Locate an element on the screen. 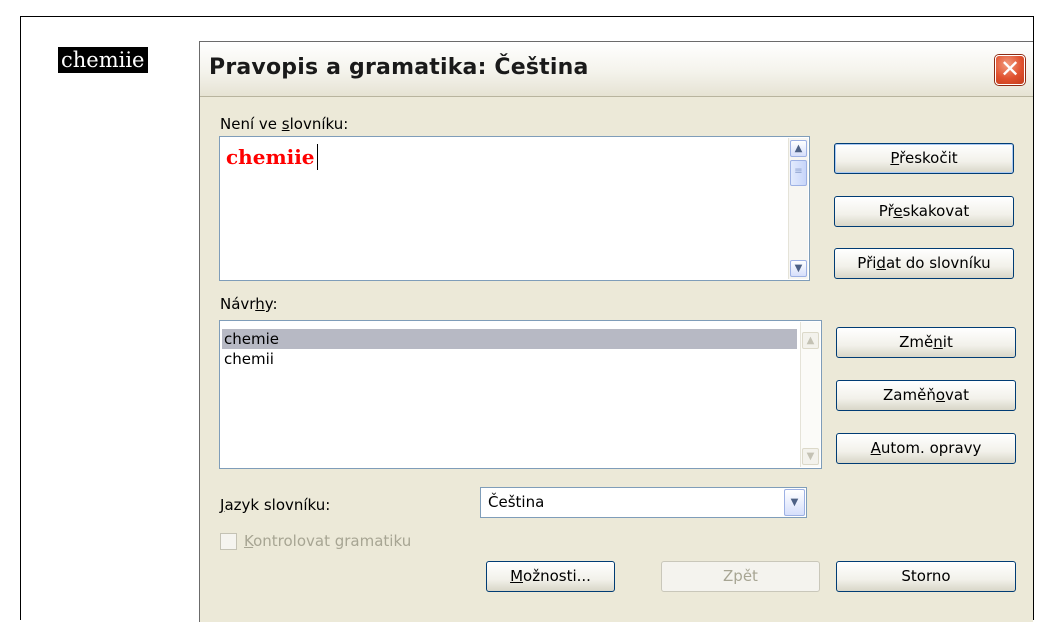  document-selected-word: chemiie is located at coordinates (103, 60).